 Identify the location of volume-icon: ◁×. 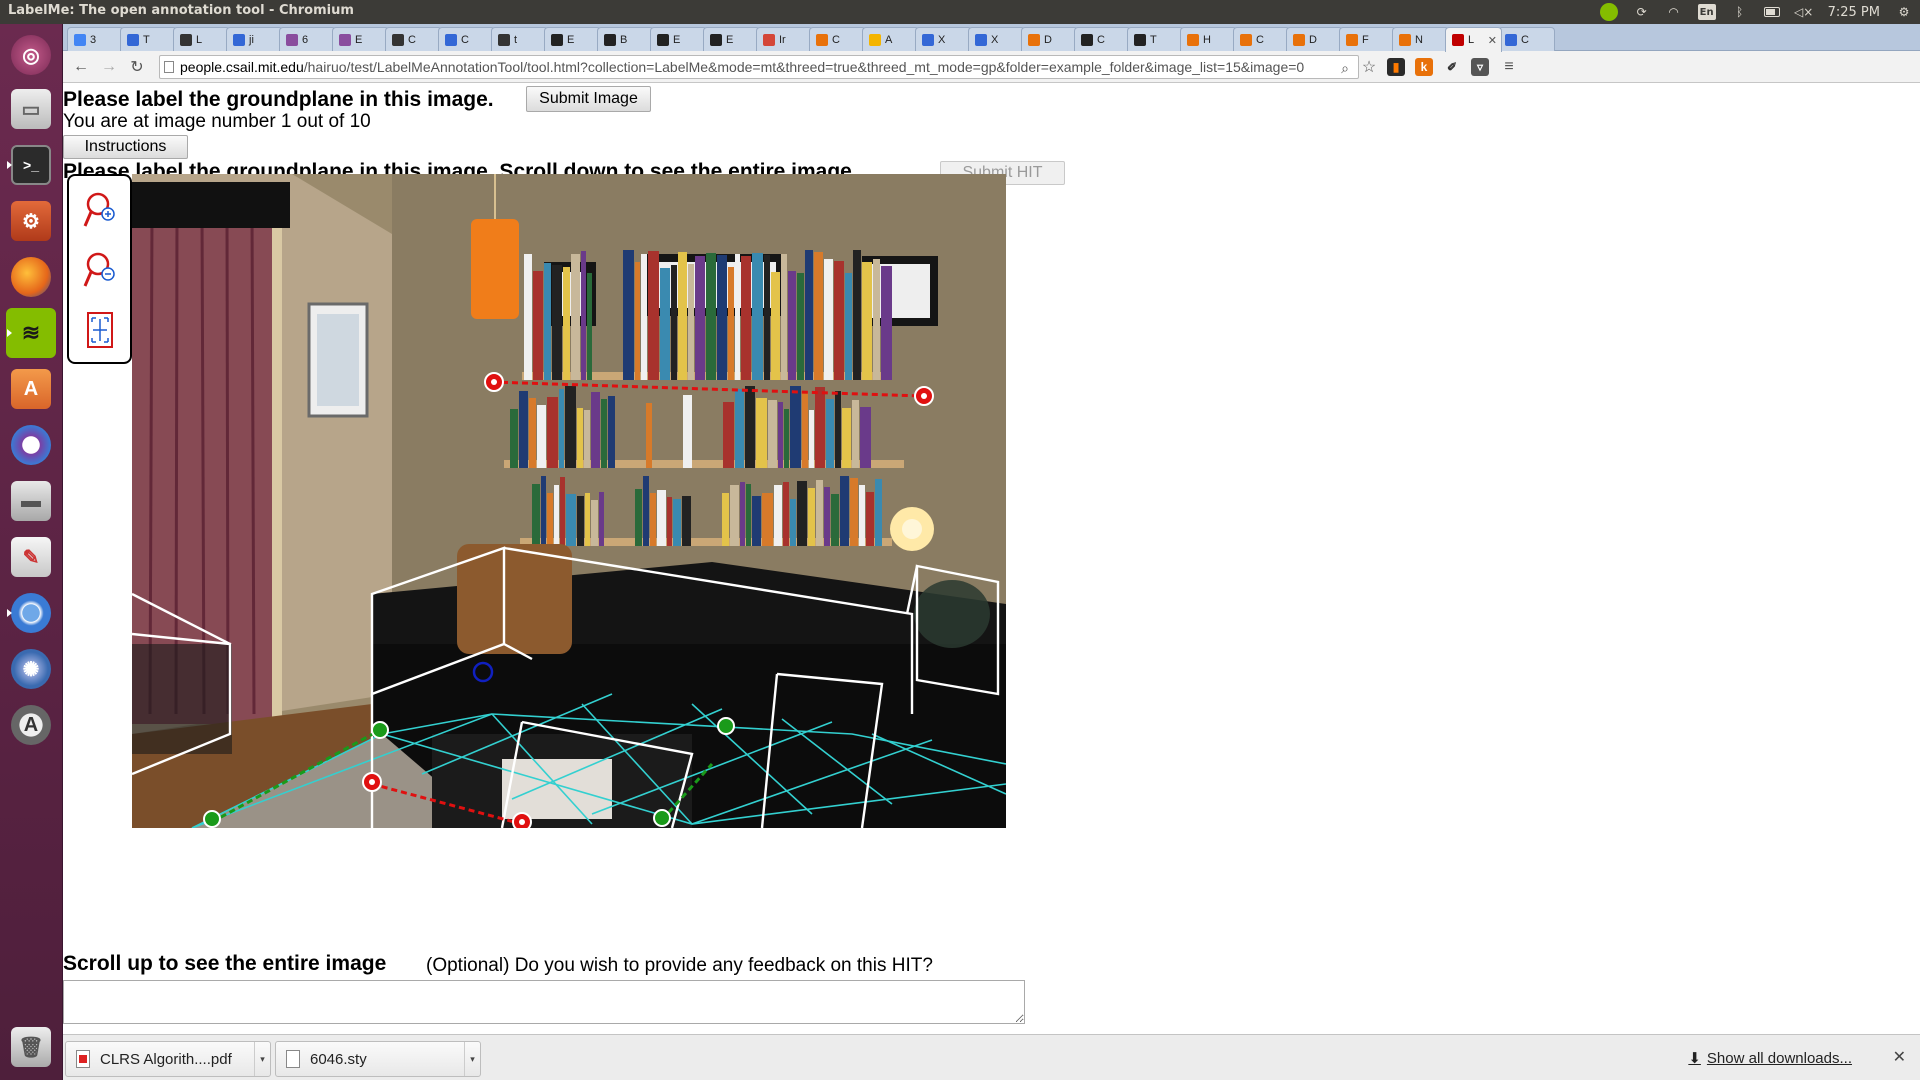
(1803, 12).